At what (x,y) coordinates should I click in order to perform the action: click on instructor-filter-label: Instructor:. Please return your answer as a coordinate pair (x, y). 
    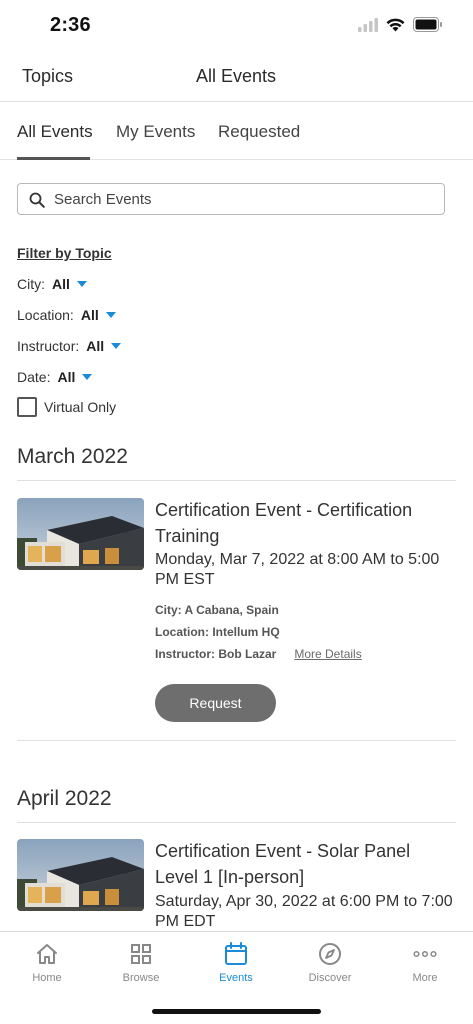
    Looking at the image, I should click on (48, 346).